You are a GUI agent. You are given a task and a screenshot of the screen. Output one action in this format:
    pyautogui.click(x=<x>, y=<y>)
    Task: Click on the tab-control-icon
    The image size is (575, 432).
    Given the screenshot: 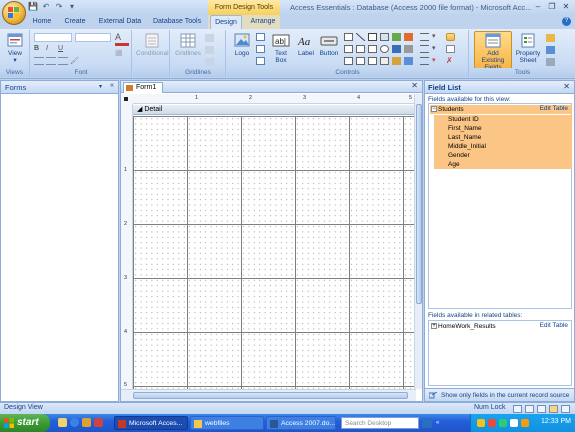 What is the action you would take?
    pyautogui.click(x=348, y=37)
    